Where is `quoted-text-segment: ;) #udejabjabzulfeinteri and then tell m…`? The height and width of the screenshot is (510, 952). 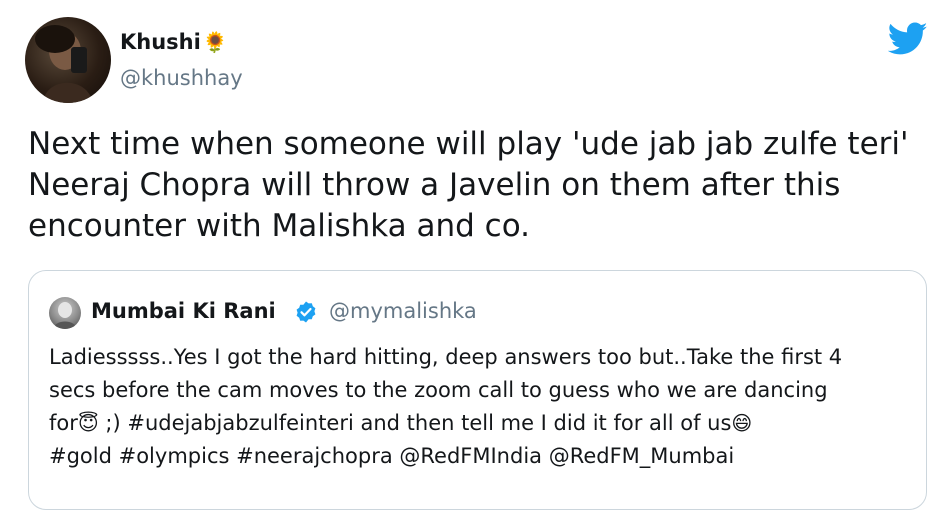
quoted-text-segment: ;) #udejabjabzulfeinteri and then tell m… is located at coordinates (415, 423).